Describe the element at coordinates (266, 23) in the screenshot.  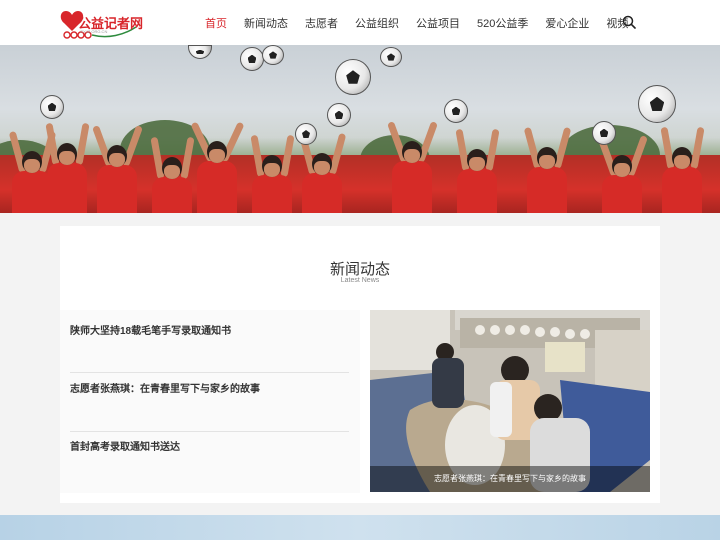
I see `nav-item-news: 新闻动态` at that location.